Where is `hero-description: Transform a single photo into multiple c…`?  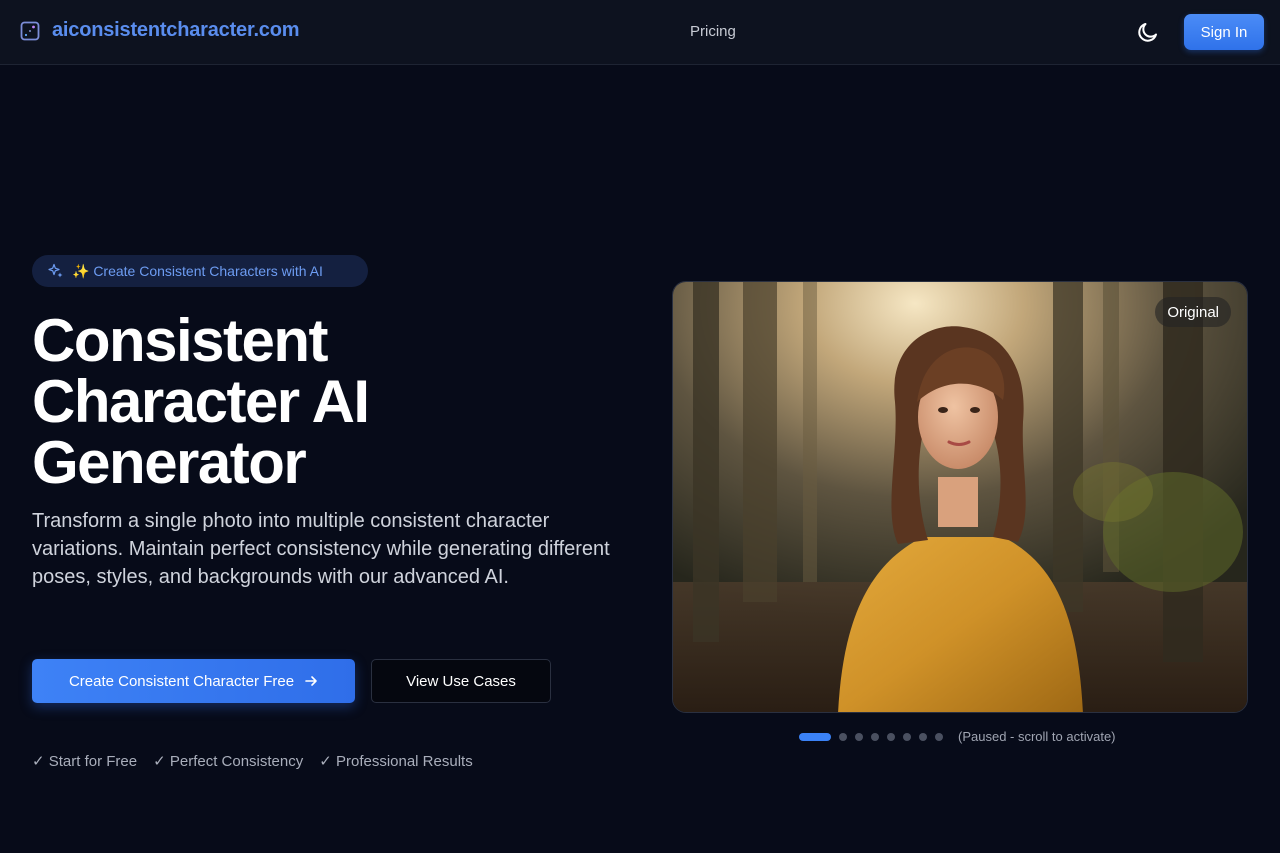 hero-description: Transform a single photo into multiple c… is located at coordinates (321, 549).